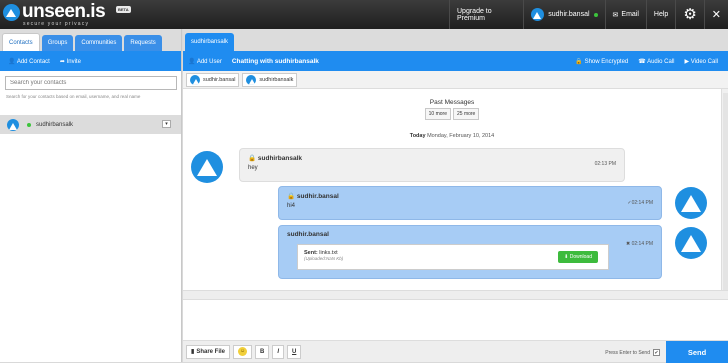  Describe the element at coordinates (143, 43) in the screenshot. I see `tab-requests: Requests` at that location.